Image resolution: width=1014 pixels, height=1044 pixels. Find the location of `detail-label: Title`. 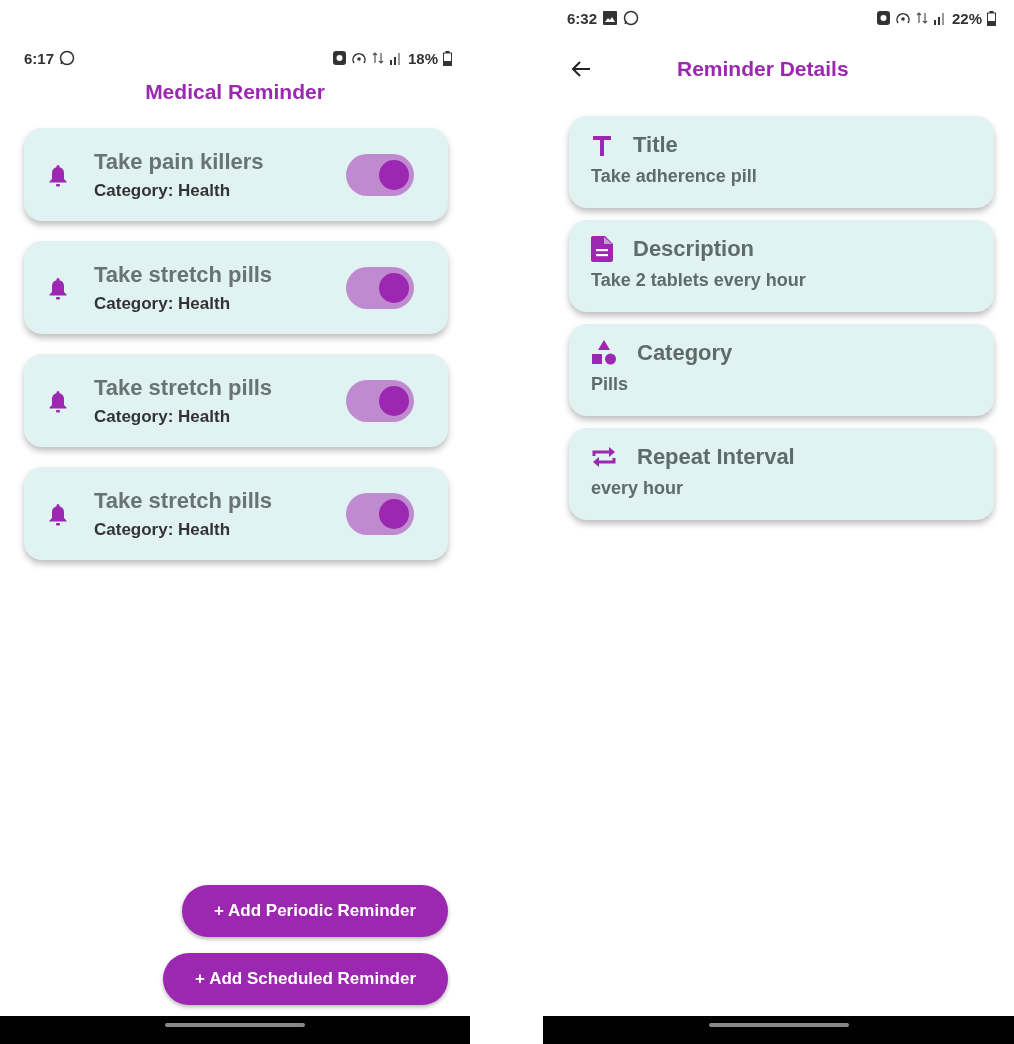

detail-label: Title is located at coordinates (655, 145).